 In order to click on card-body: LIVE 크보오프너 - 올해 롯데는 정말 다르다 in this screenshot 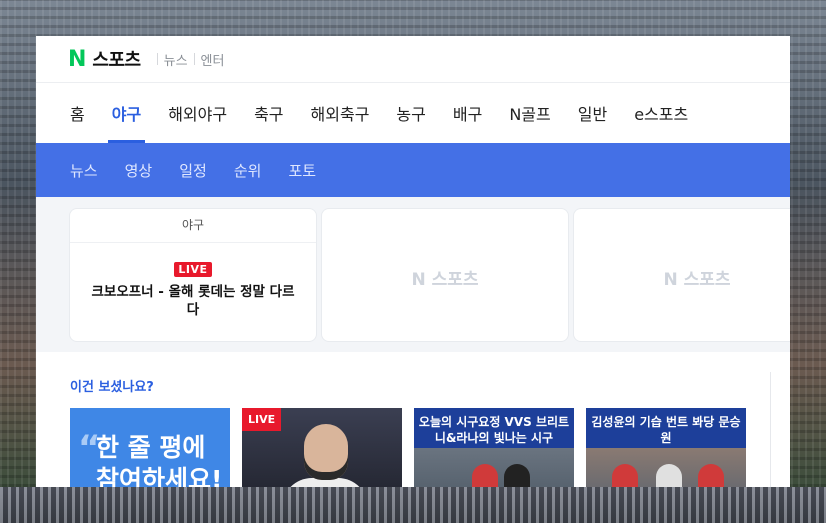, I will do `click(193, 281)`.